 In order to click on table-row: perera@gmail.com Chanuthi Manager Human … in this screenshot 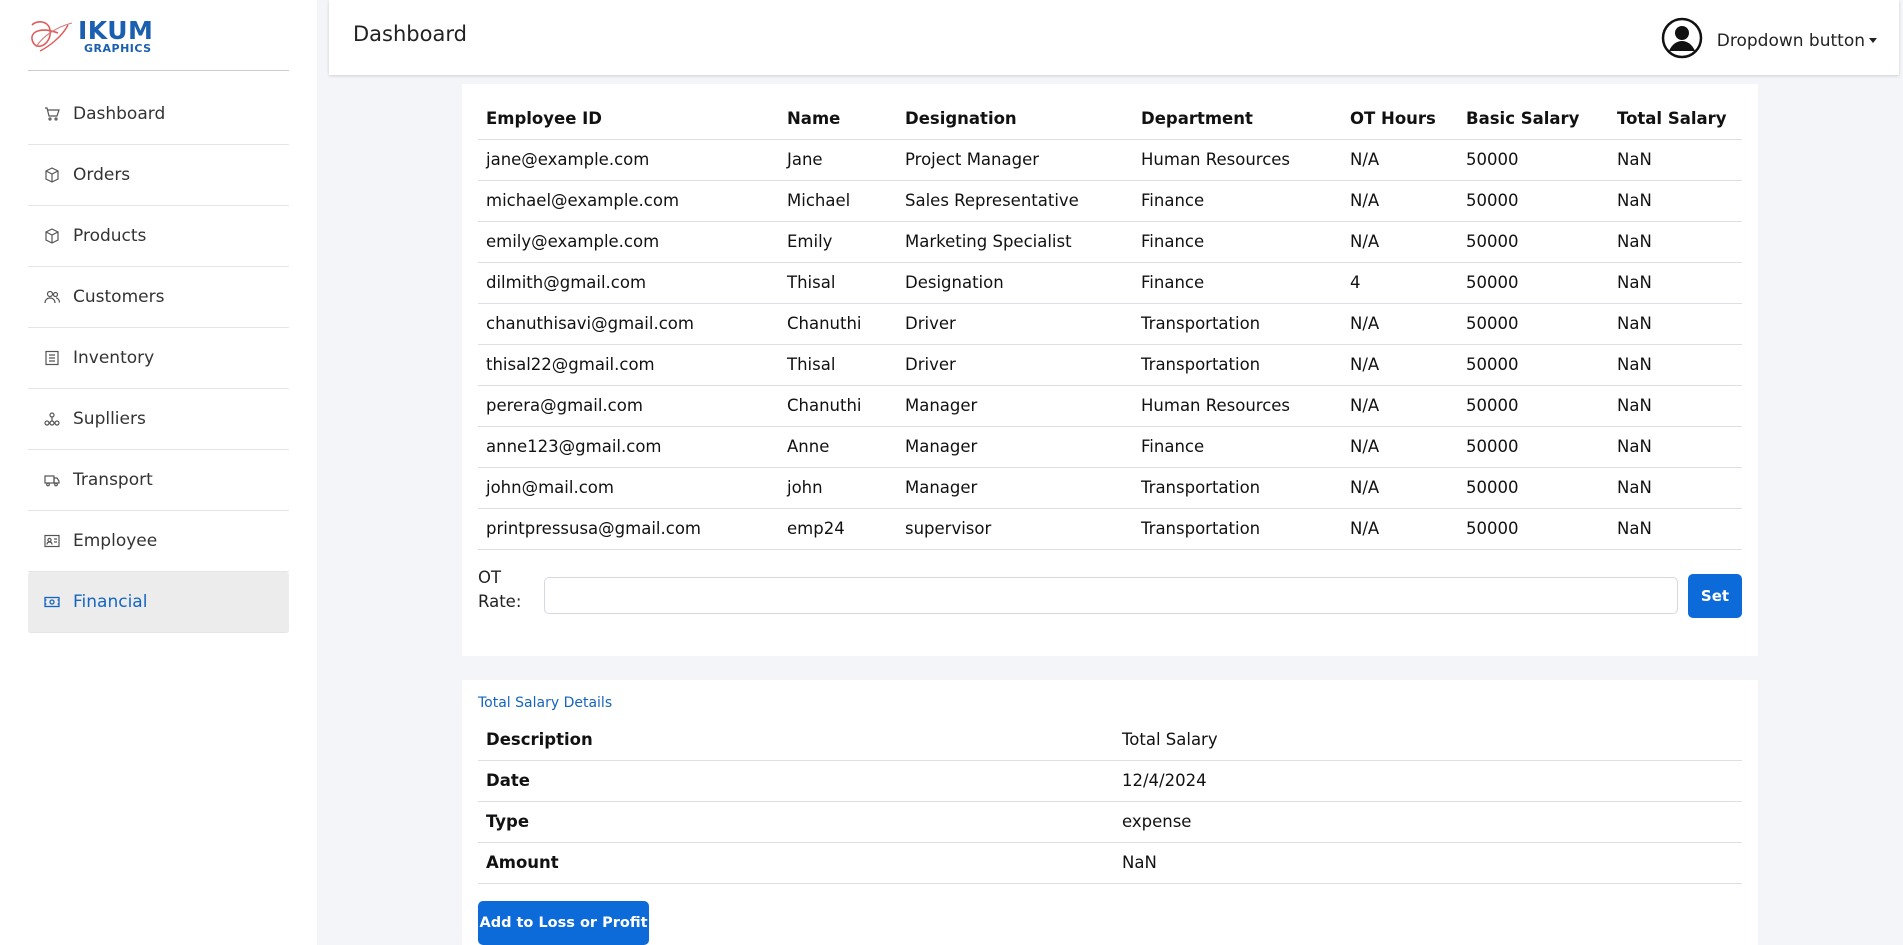, I will do `click(1110, 406)`.